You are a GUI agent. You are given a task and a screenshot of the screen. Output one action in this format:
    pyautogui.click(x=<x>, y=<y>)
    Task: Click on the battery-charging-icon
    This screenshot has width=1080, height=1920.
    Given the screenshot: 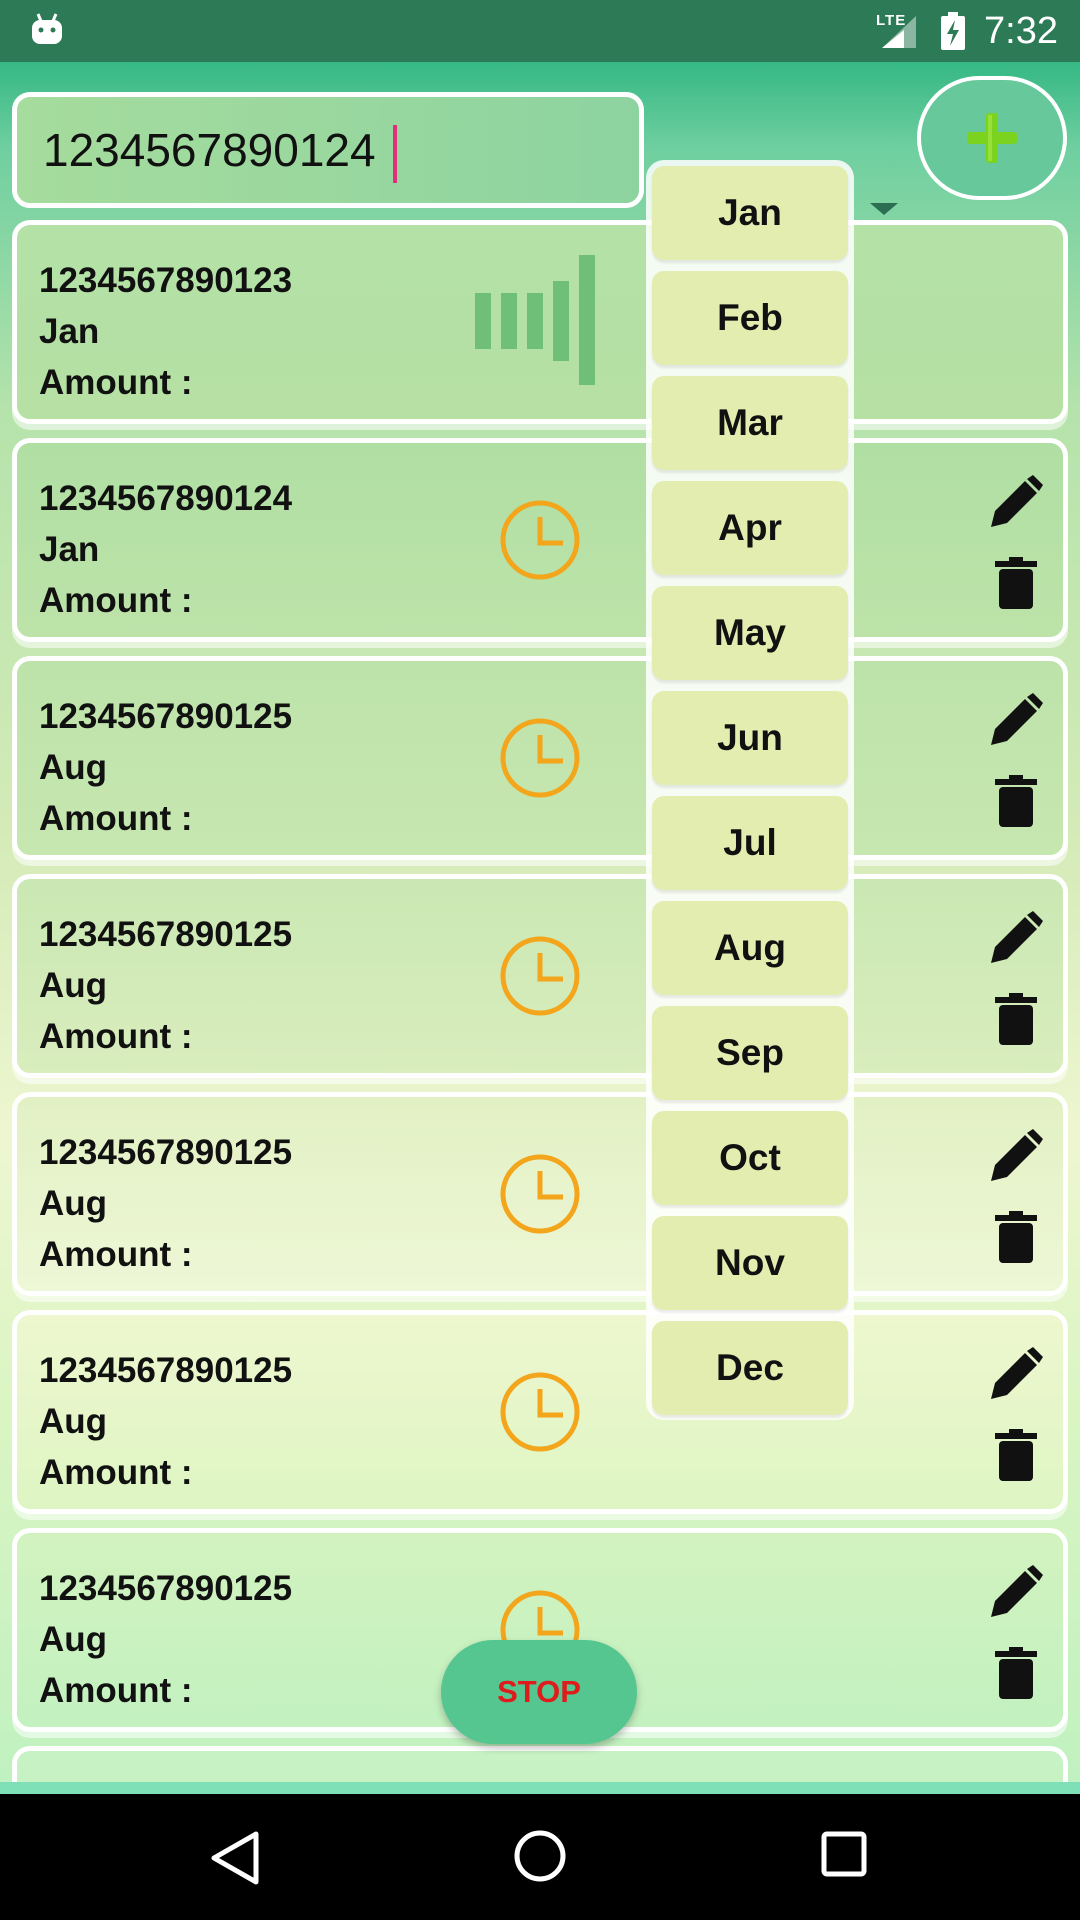 What is the action you would take?
    pyautogui.click(x=953, y=31)
    